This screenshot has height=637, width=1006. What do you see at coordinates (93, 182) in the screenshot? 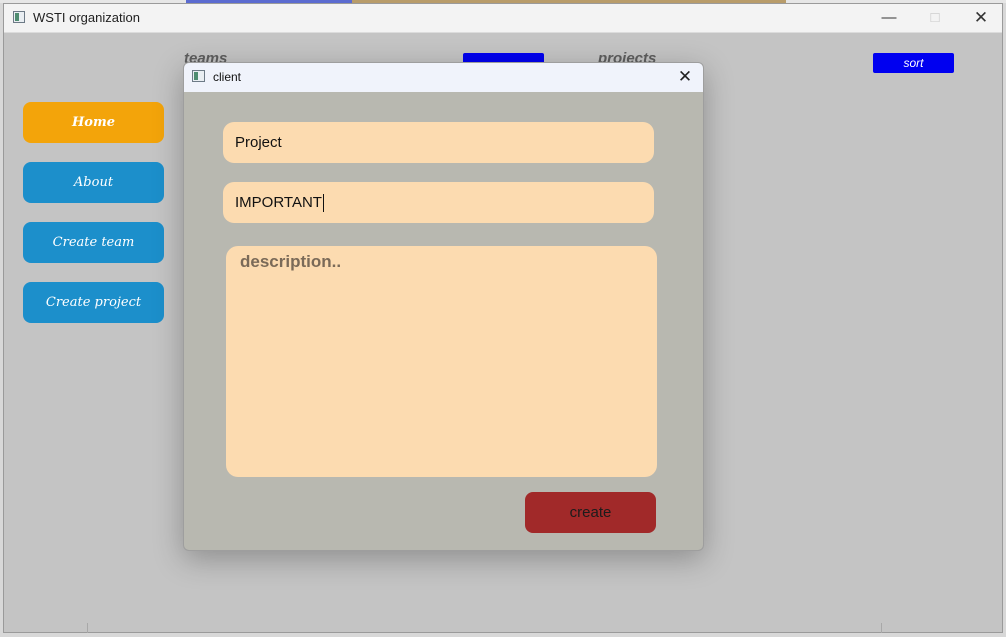
I see `about-button: About` at bounding box center [93, 182].